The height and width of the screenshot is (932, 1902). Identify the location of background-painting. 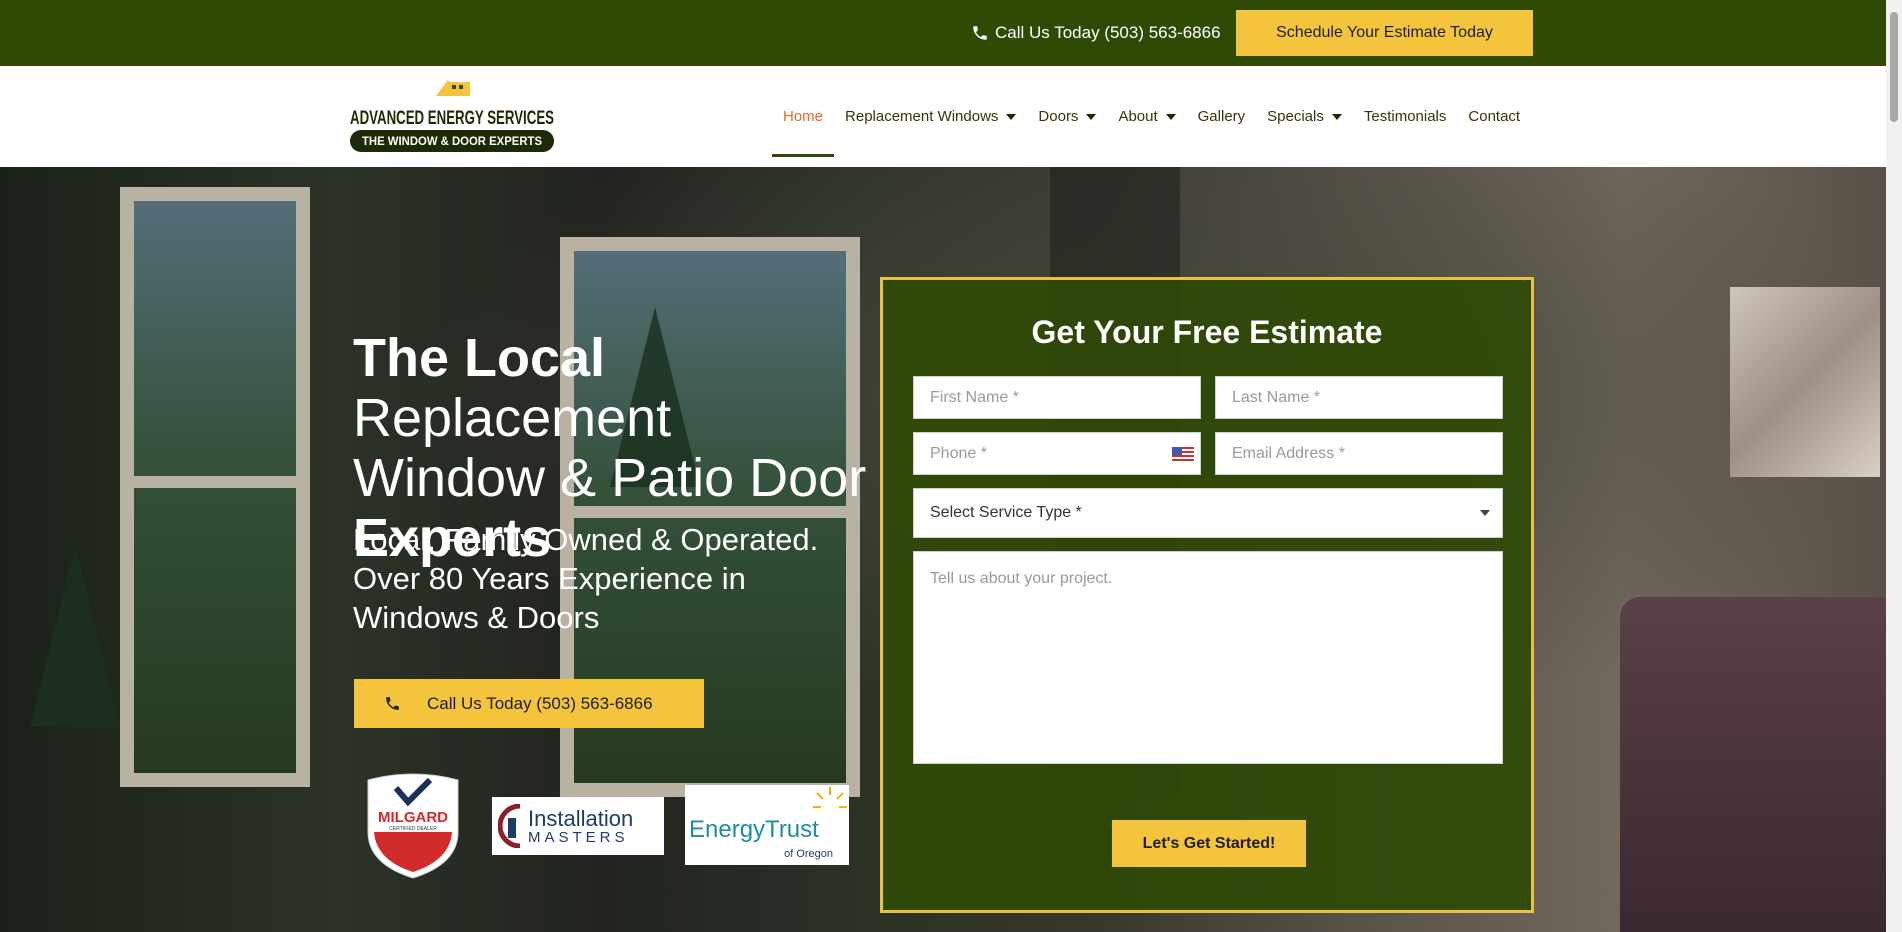
(1805, 382).